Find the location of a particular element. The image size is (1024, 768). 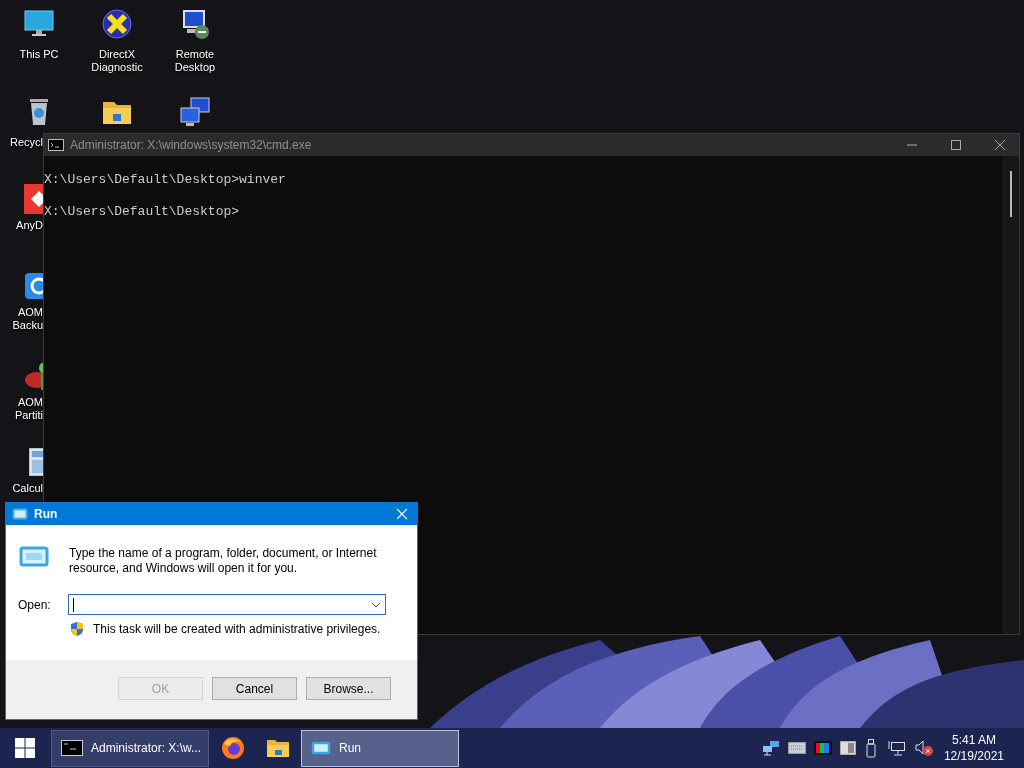

icon-label: AnyD is located at coordinates (29, 225).